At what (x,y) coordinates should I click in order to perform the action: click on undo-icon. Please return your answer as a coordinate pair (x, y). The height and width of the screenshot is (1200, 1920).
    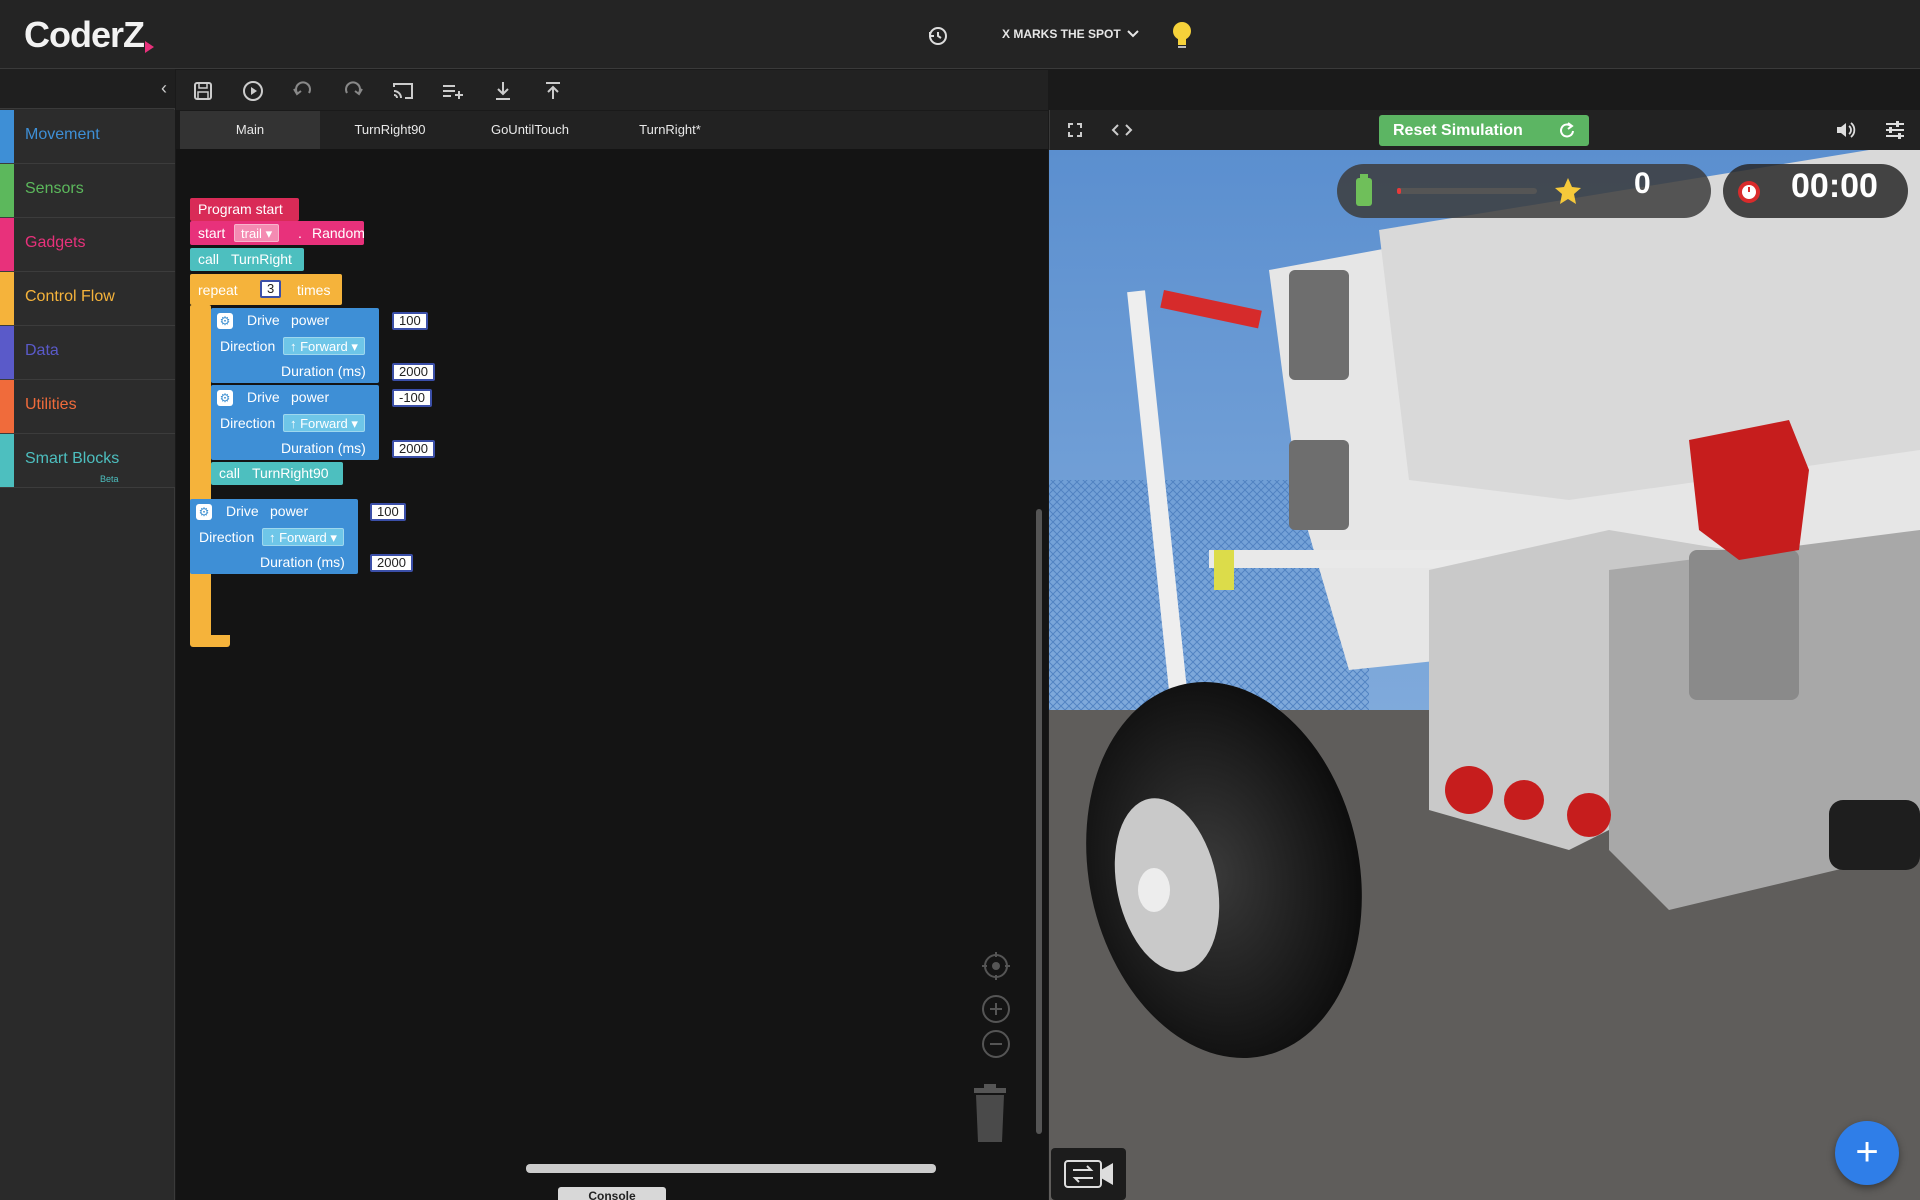
    Looking at the image, I should click on (303, 91).